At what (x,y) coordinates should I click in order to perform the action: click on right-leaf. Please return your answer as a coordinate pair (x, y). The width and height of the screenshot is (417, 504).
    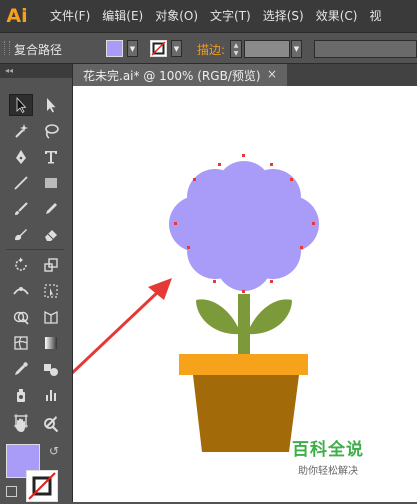
    Looking at the image, I should click on (269, 317).